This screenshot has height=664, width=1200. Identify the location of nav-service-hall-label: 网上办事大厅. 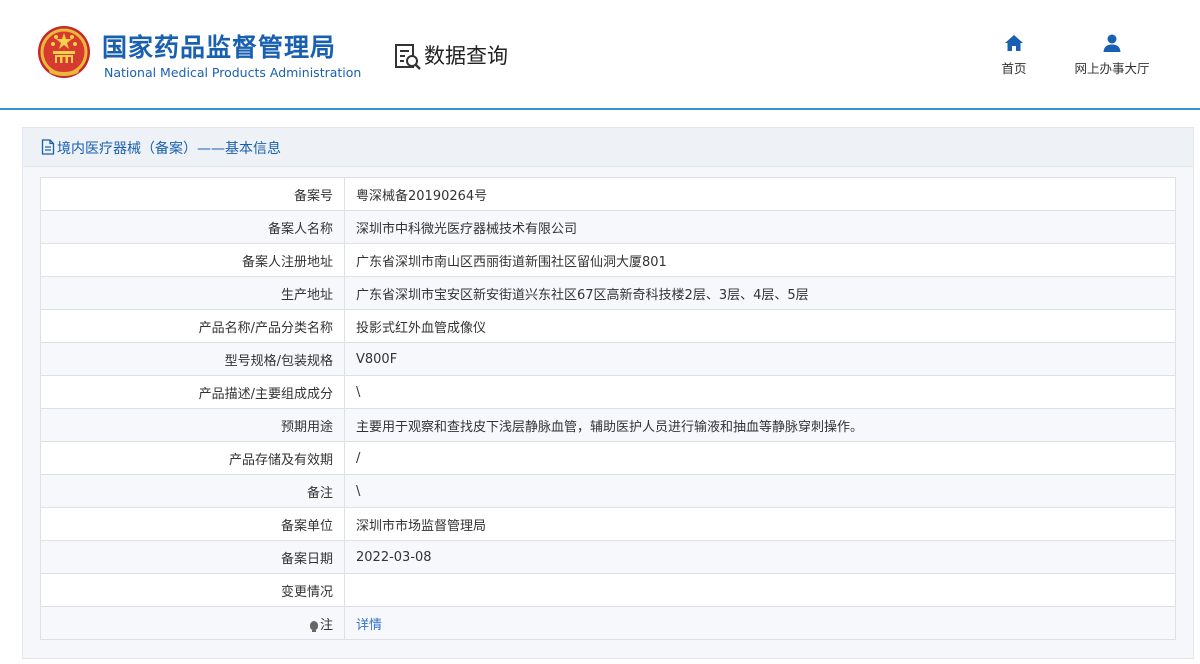
(1112, 68).